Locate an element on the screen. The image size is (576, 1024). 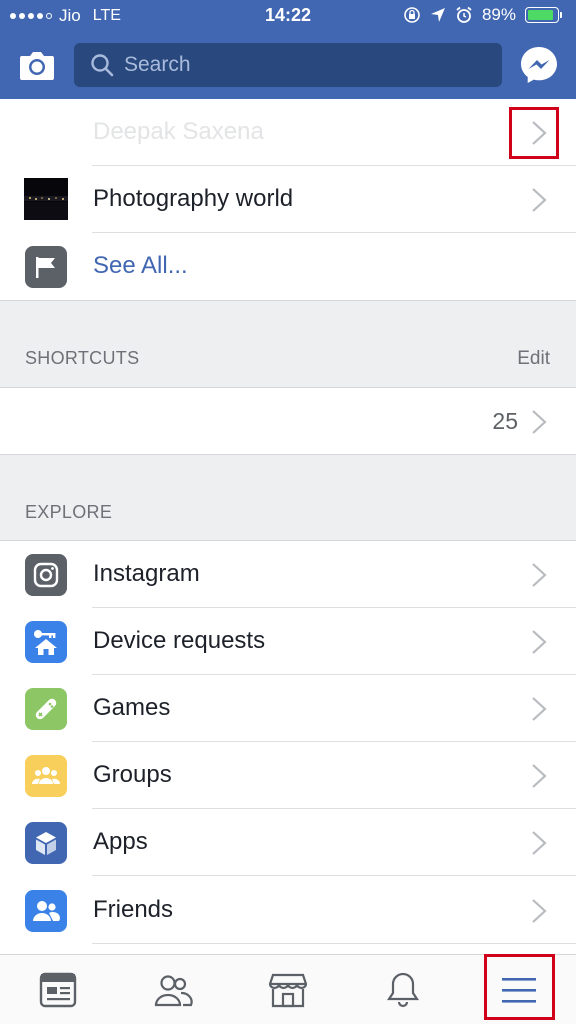
explore-item-instagram: Instagram is located at coordinates (288, 574).